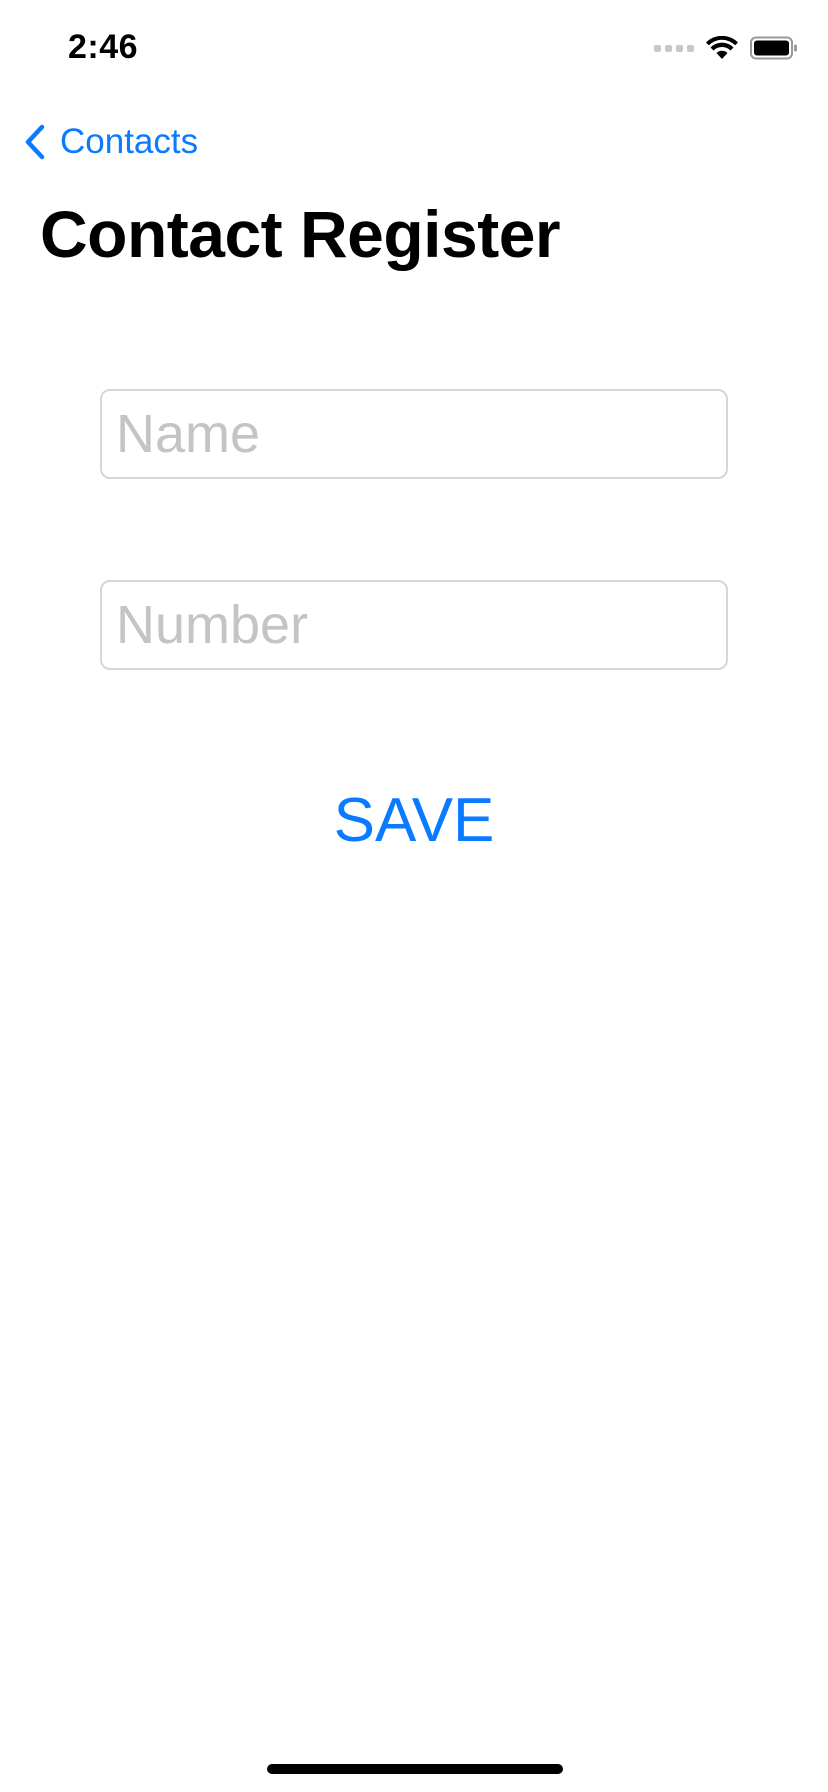 The image size is (828, 1792). Describe the element at coordinates (35, 142) in the screenshot. I see `chevron-left-icon` at that location.